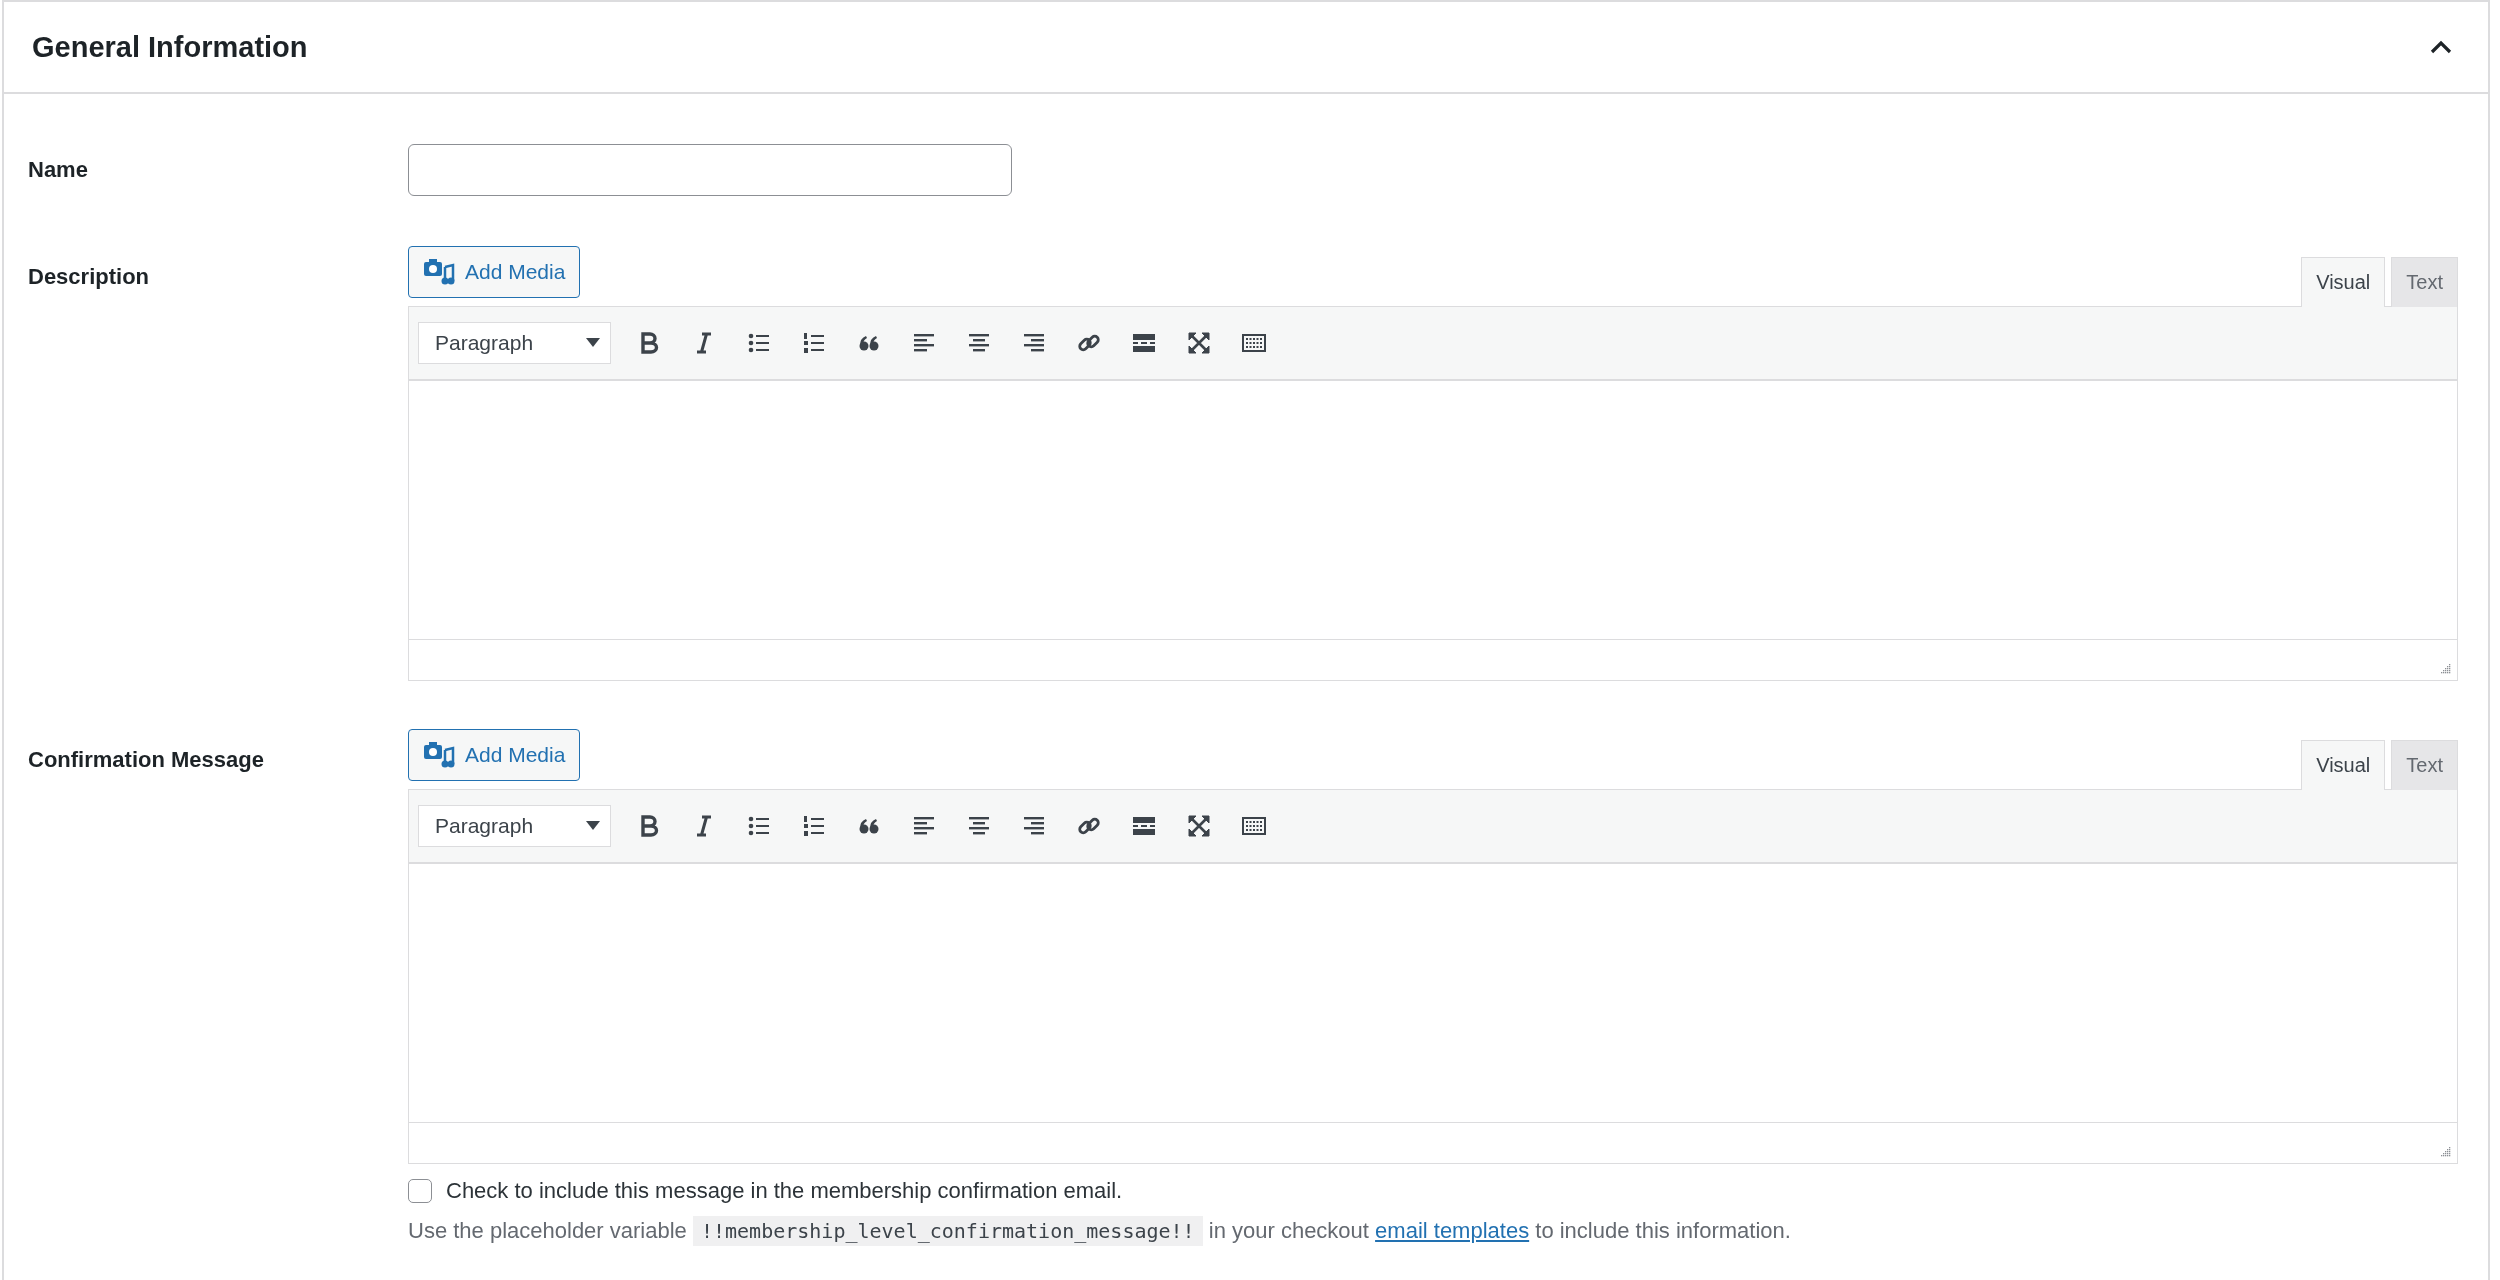 This screenshot has width=2500, height=1280. What do you see at coordinates (146, 760) in the screenshot?
I see `field-label: Confirmation Message` at bounding box center [146, 760].